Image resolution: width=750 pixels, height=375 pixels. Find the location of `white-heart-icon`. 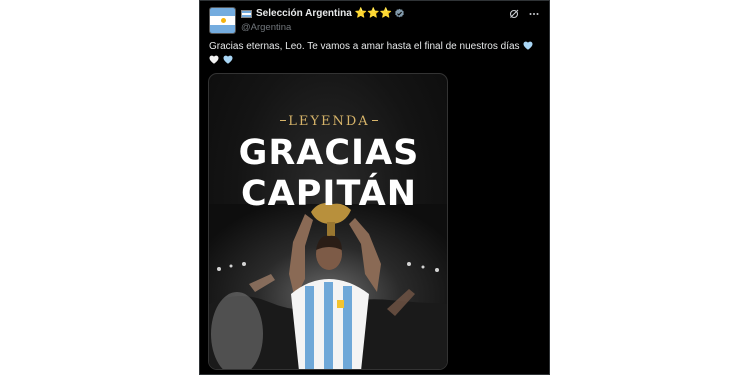

white-heart-icon is located at coordinates (214, 59).